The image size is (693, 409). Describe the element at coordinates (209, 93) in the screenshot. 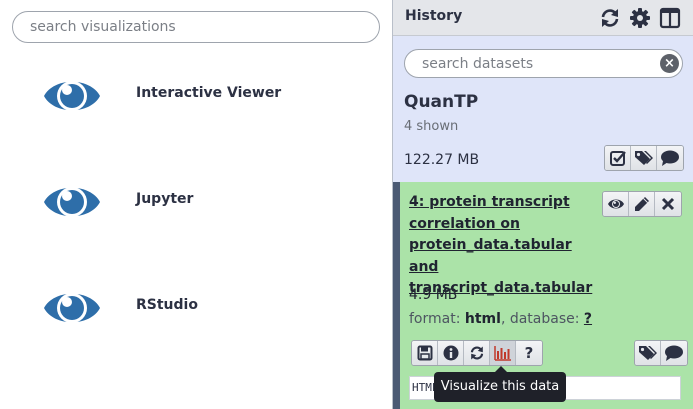

I see `viz-label: Interactive Viewer` at that location.